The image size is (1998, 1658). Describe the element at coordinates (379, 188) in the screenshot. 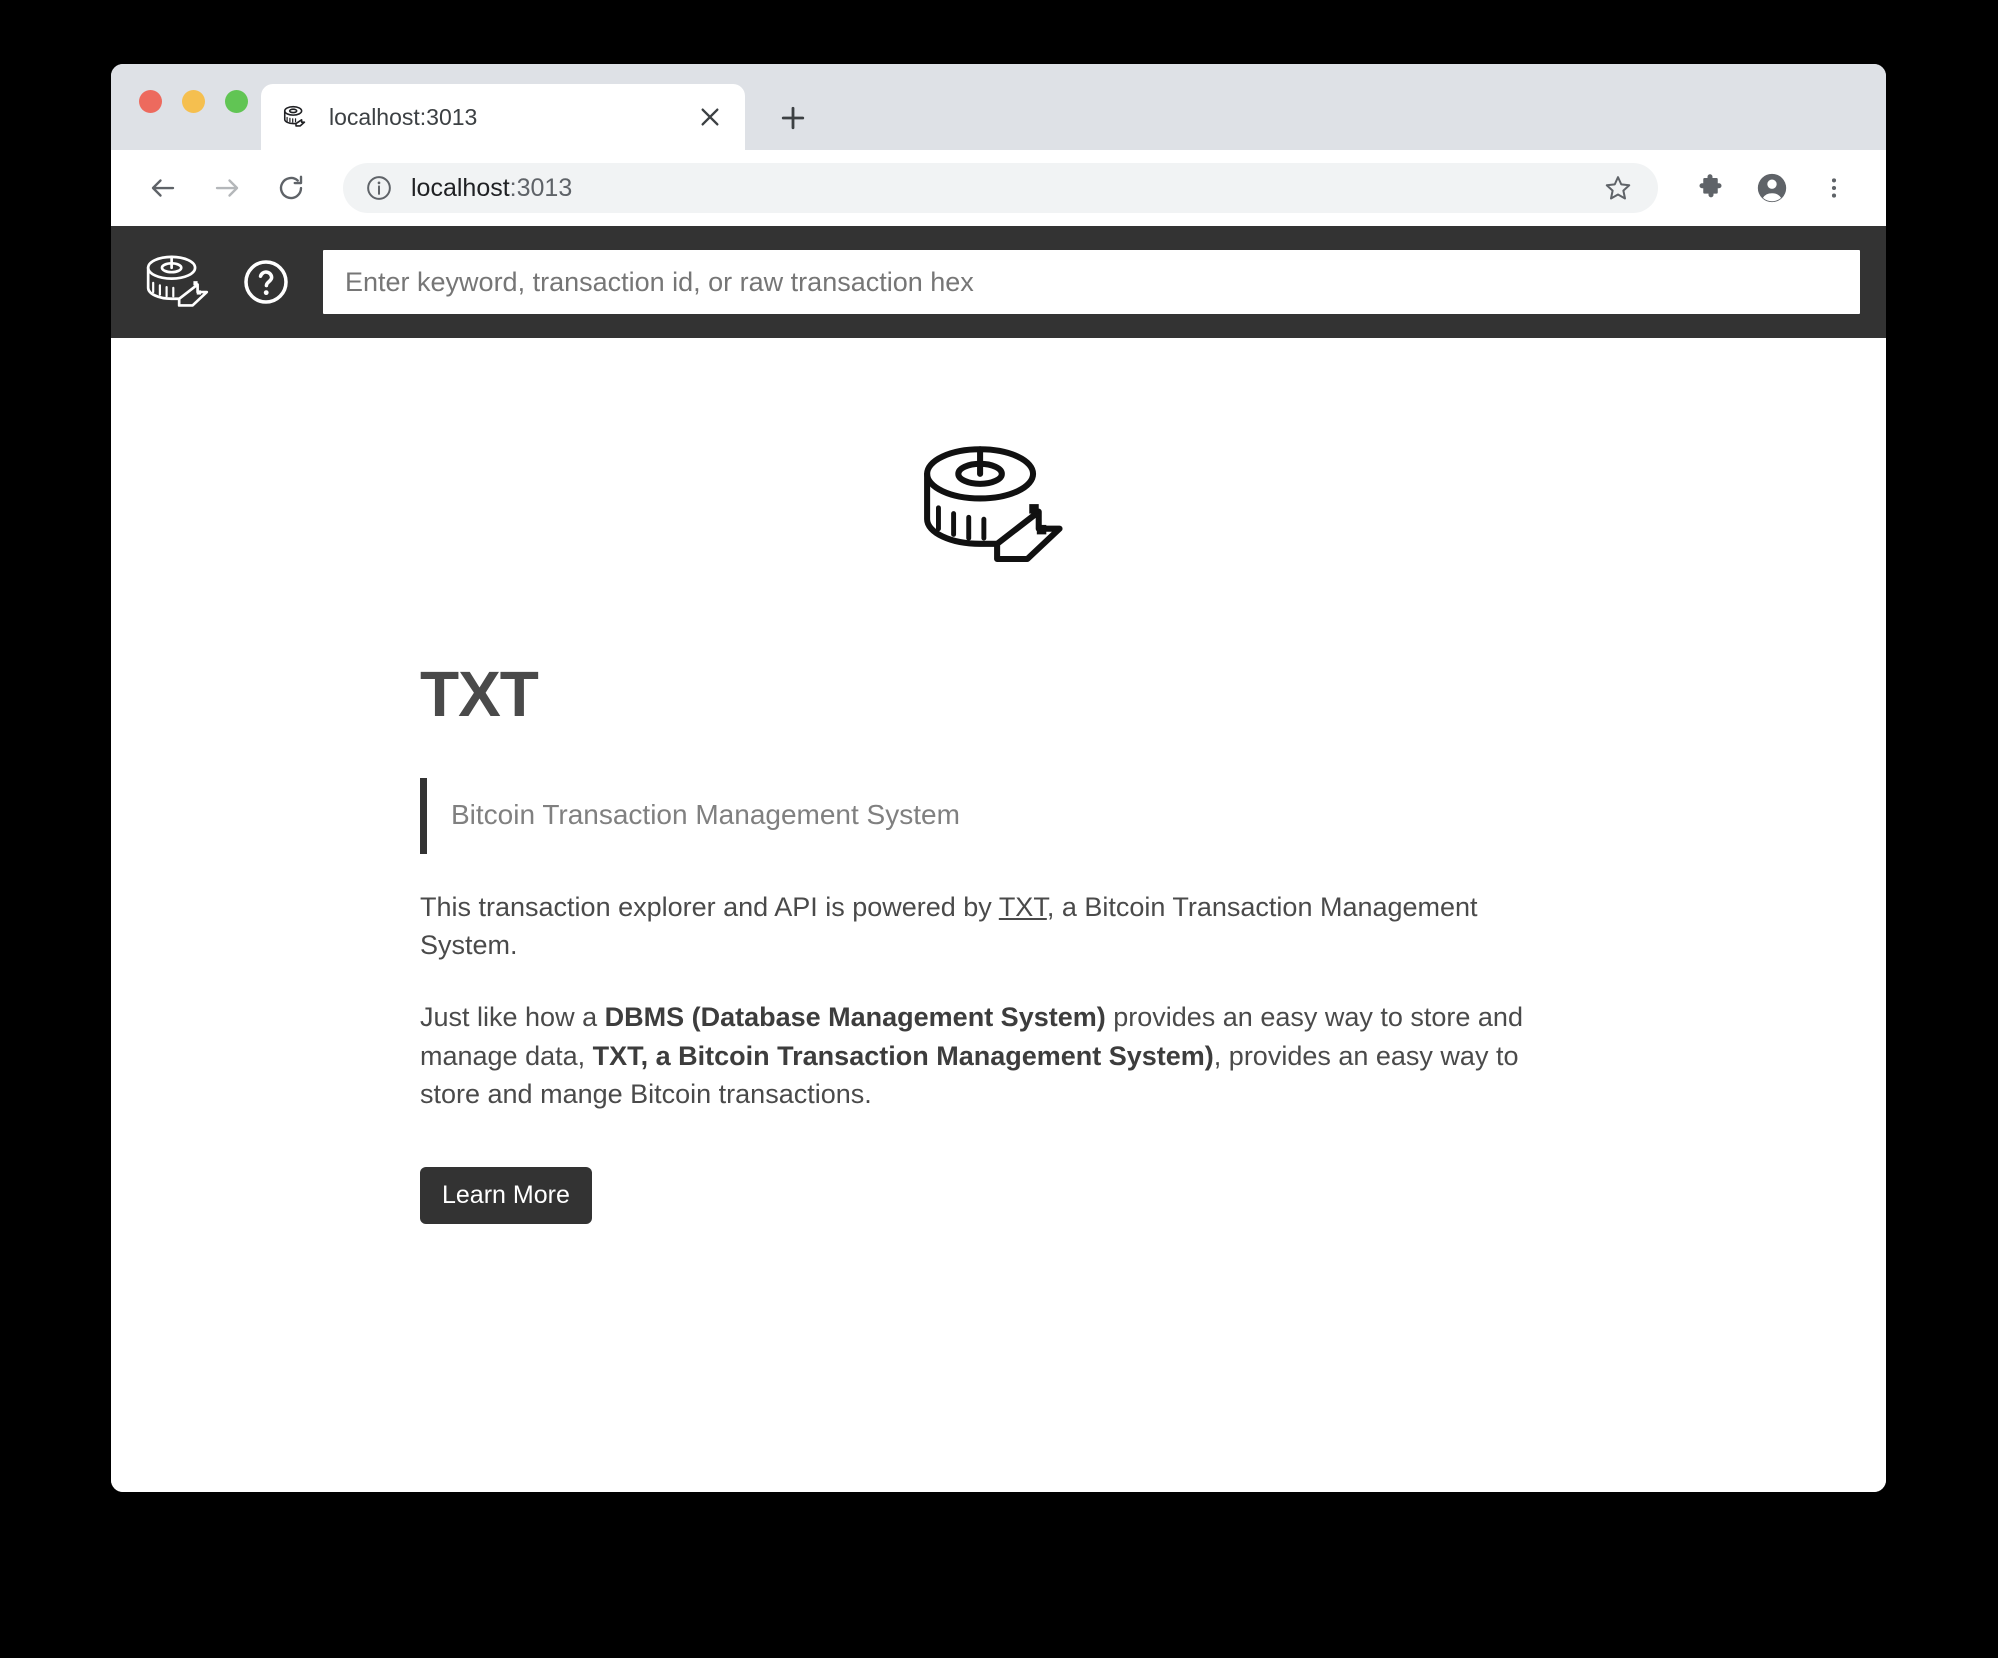

I see `info-circle-icon` at that location.